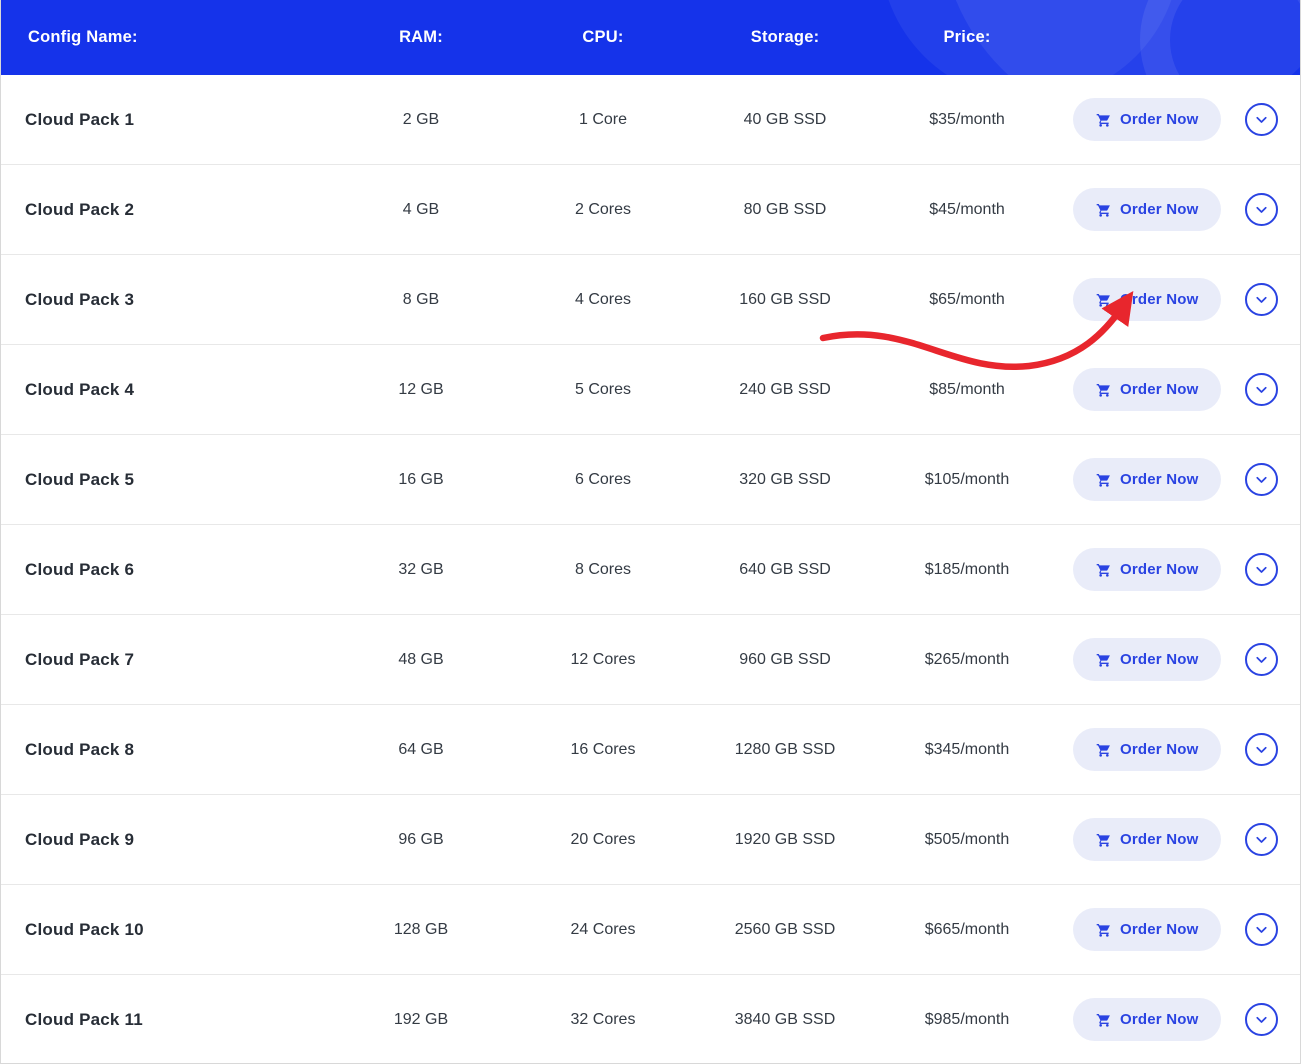 The width and height of the screenshot is (1301, 1064). Describe the element at coordinates (785, 839) in the screenshot. I see `storage-value: 1920 GB SSD` at that location.